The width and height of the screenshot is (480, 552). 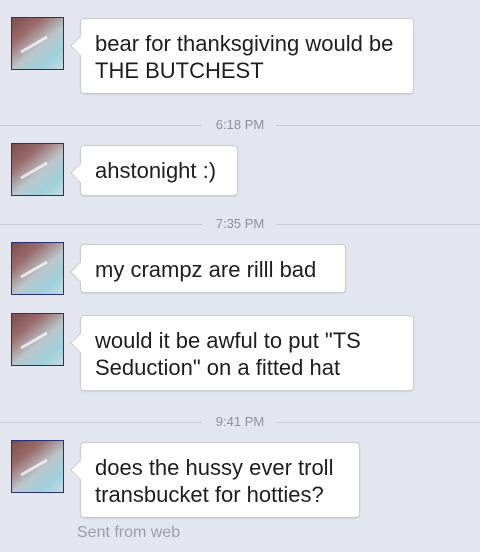 What do you see at coordinates (240, 224) in the screenshot?
I see `timestamp-separator: 7:35 PM` at bounding box center [240, 224].